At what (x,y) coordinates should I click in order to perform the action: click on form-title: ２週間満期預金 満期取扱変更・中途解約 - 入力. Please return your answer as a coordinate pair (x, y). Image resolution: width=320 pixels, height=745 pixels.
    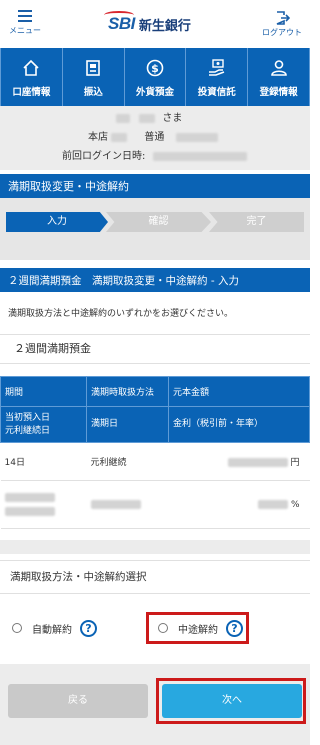
    Looking at the image, I should click on (155, 280).